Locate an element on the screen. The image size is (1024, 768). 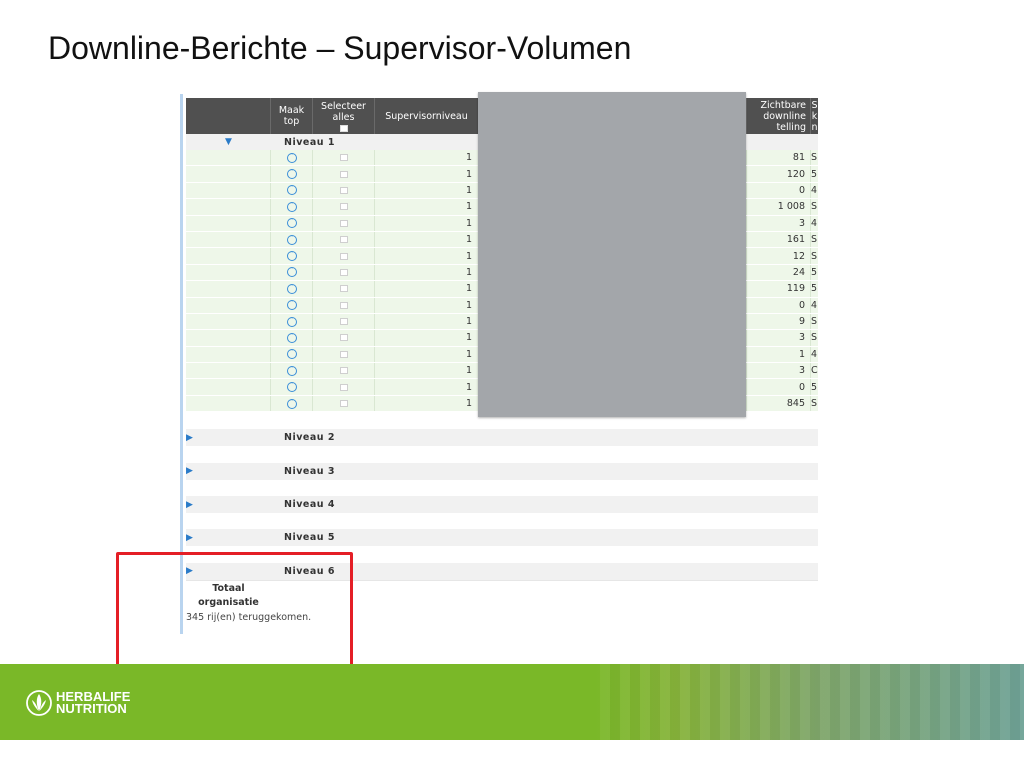
downline-count-cell: 12 is located at coordinates (779, 256).